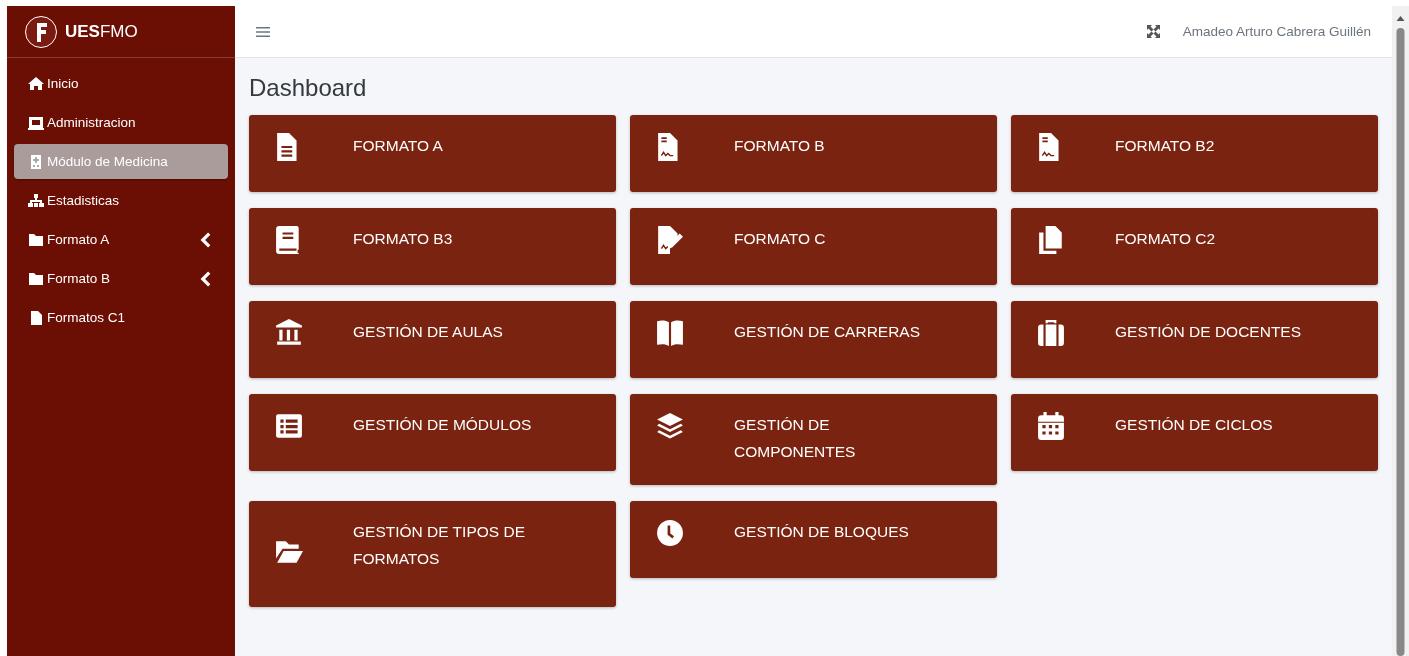 The width and height of the screenshot is (1409, 656). What do you see at coordinates (36, 200) in the screenshot?
I see `sitemap-icon` at bounding box center [36, 200].